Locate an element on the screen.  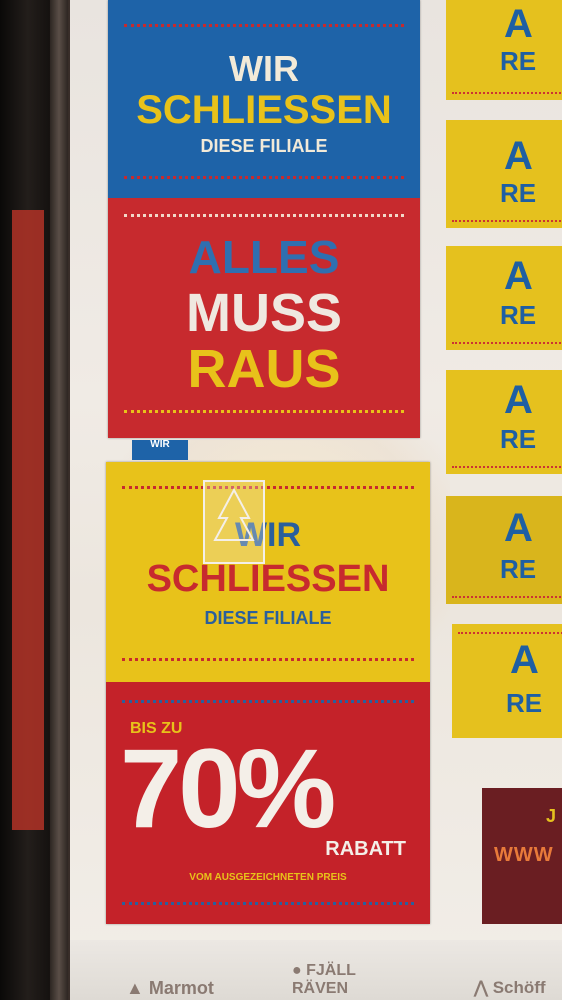
brand-marmot-label: Marmot is located at coordinates (181, 988).